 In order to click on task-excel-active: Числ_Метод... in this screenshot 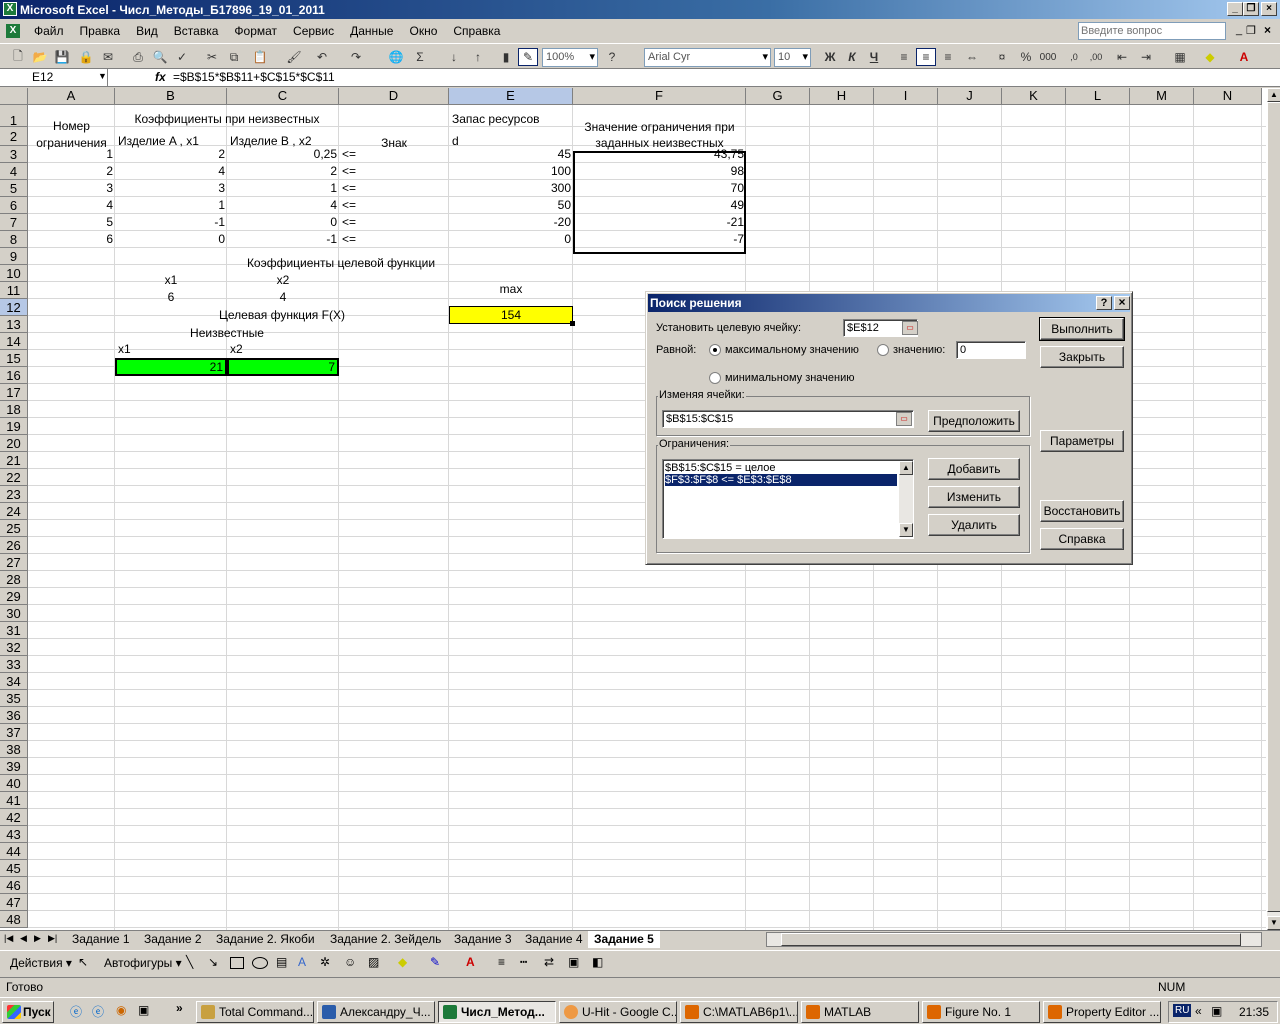, I will do `click(497, 1012)`.